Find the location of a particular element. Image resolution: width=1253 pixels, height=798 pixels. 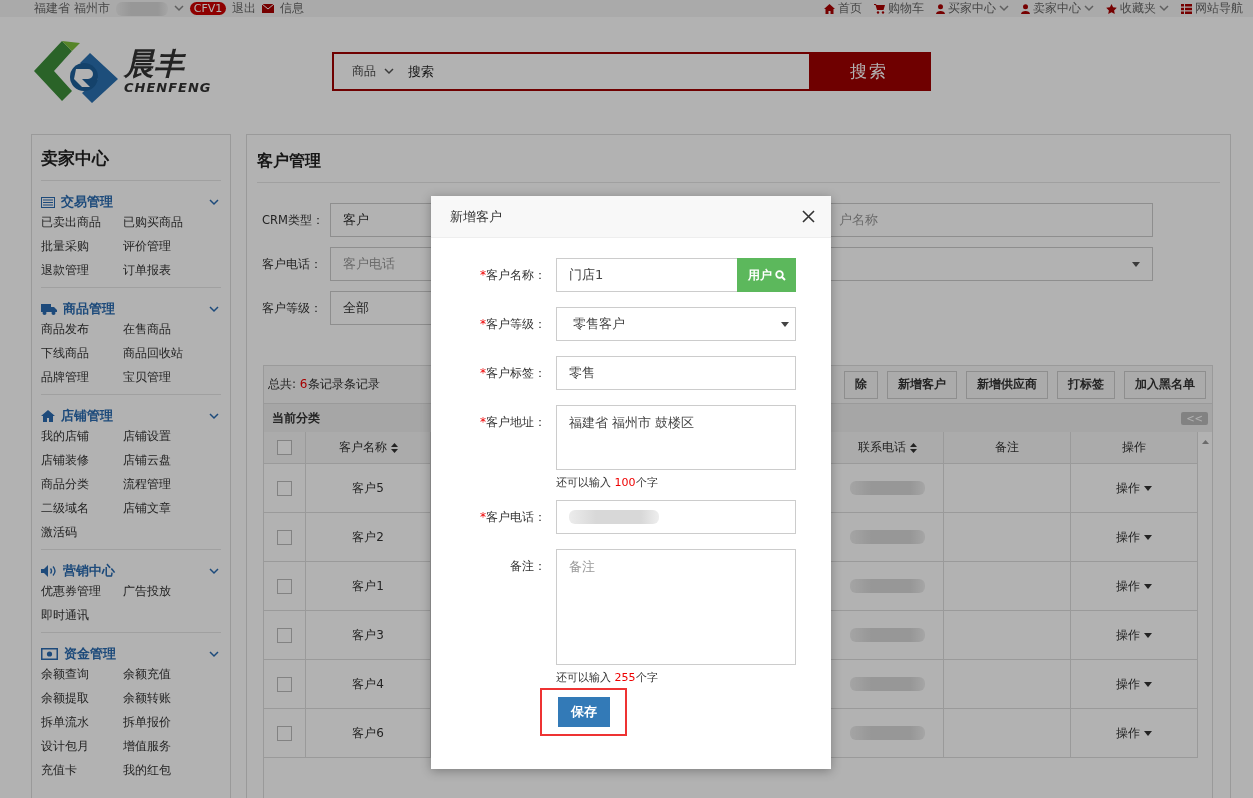

sidebar-link: 已购买商品 is located at coordinates (168, 222).